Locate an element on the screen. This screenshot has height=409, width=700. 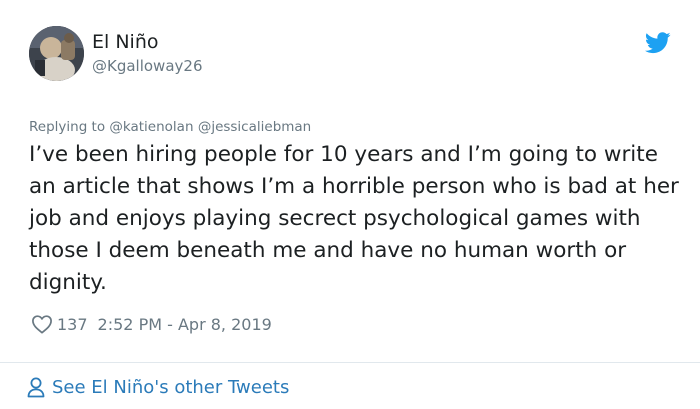
replying-to-prefix: Replying to is located at coordinates (67, 127).